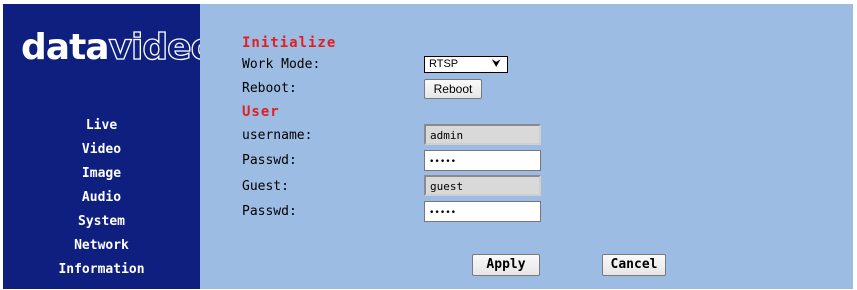 The image size is (857, 290). I want to click on datavideo-logo: datavideo, so click(118, 47).